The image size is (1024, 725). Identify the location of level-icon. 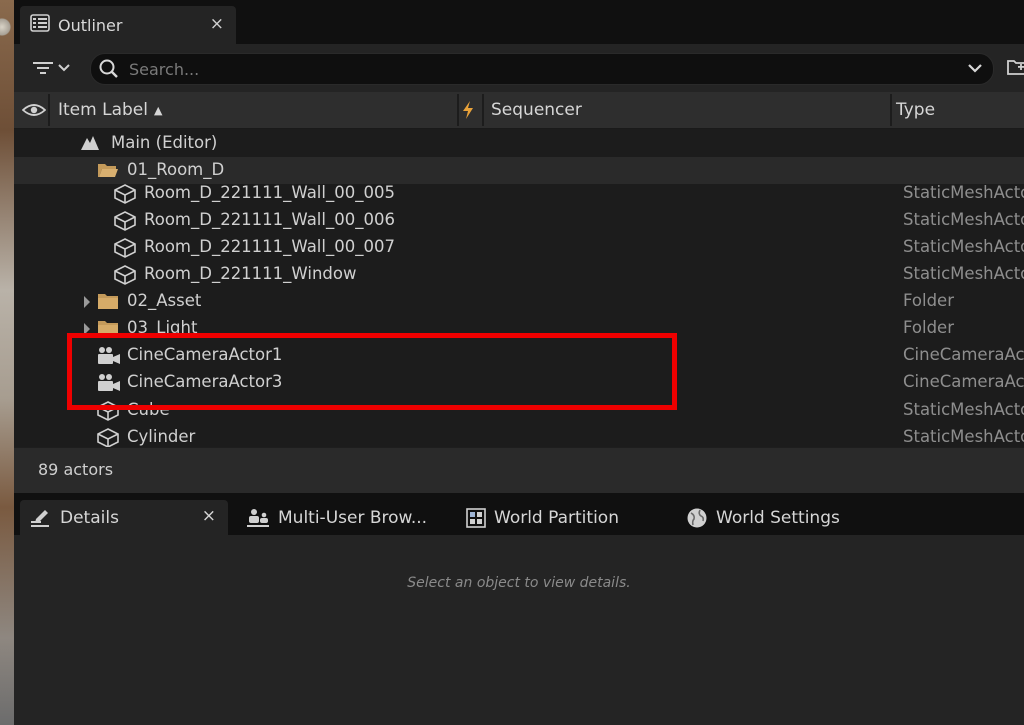
(90, 143).